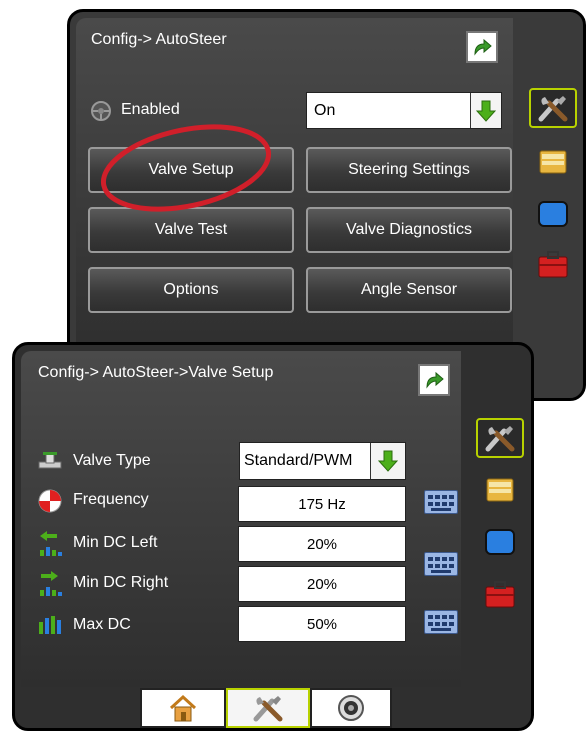 The width and height of the screenshot is (587, 731). What do you see at coordinates (186, 168) in the screenshot?
I see `highlight-ellipse` at bounding box center [186, 168].